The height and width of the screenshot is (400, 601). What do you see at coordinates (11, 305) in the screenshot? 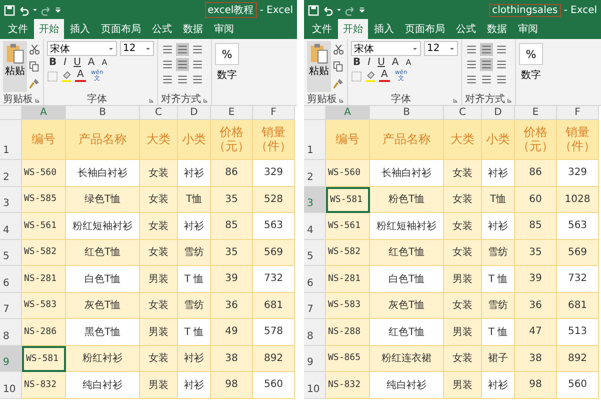
I see `row-header: 7` at bounding box center [11, 305].